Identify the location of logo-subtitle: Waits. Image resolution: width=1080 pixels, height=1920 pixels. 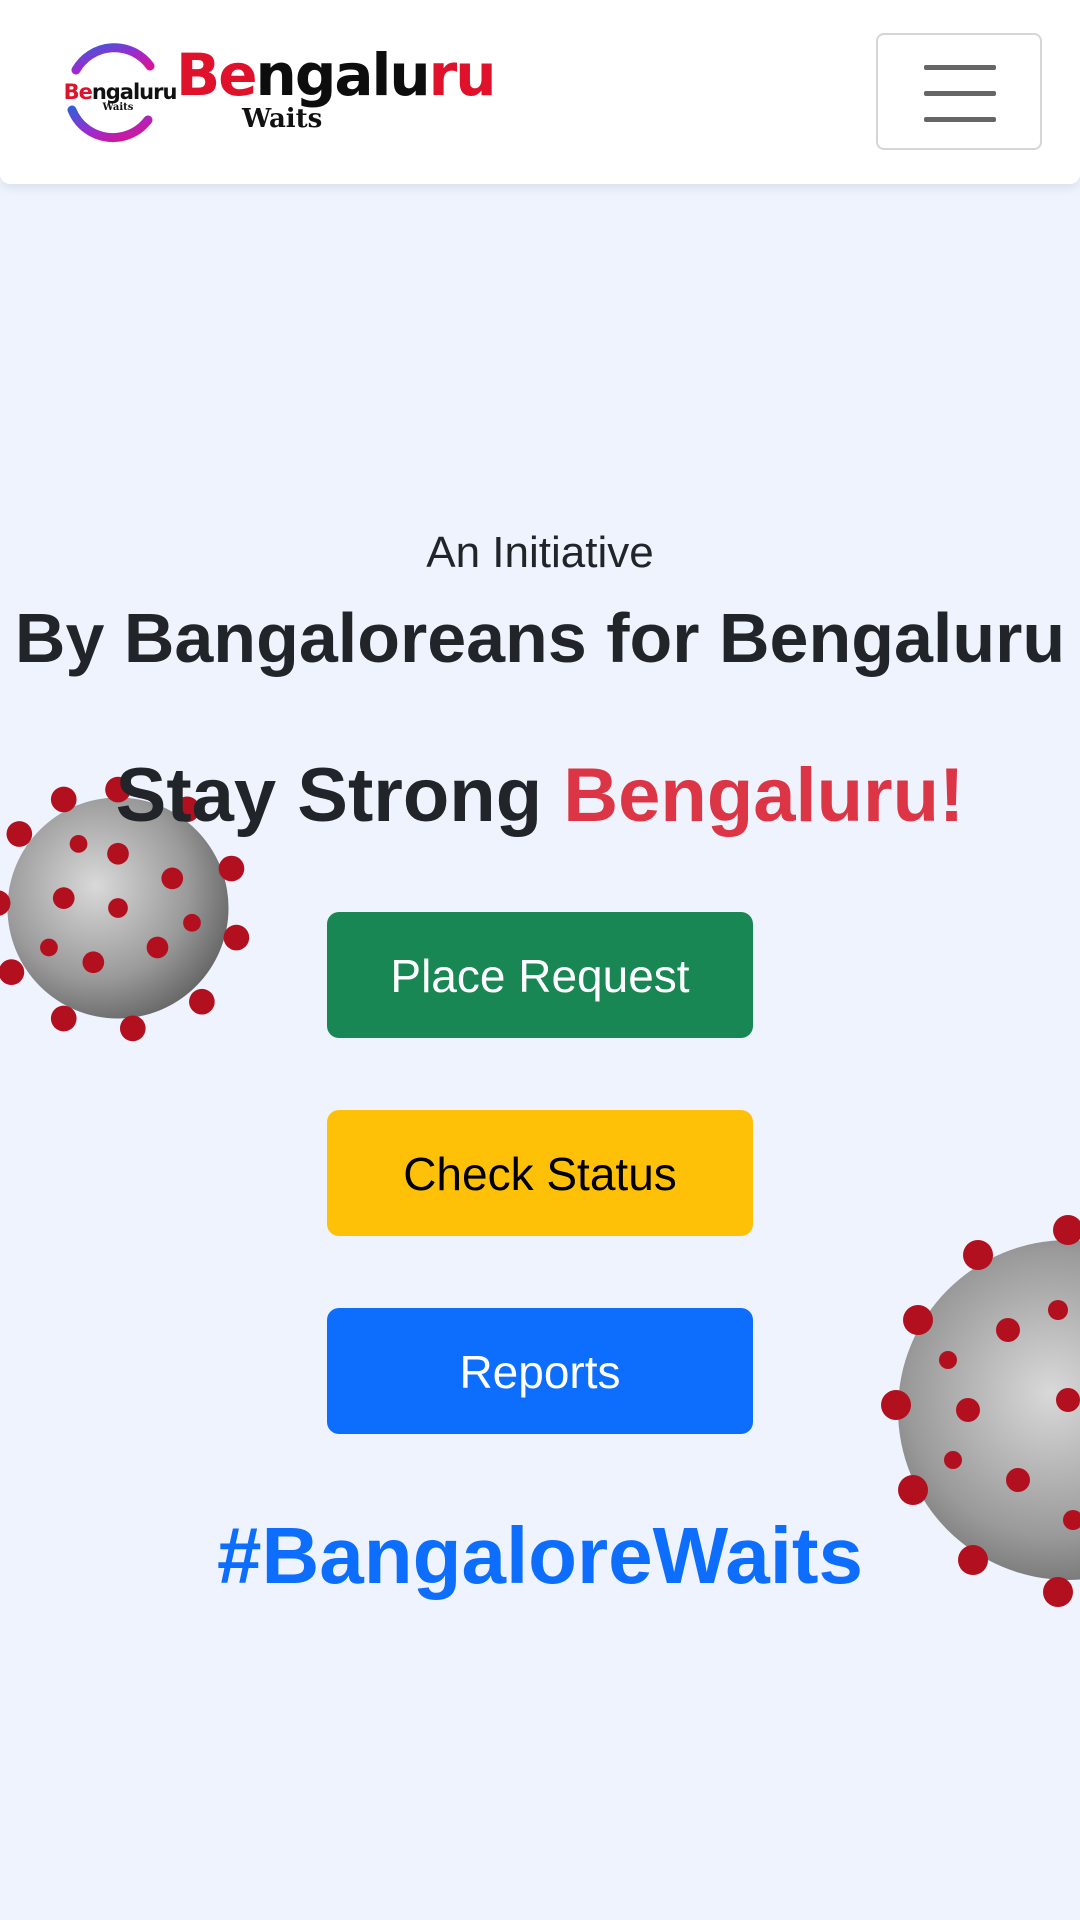
(282, 119).